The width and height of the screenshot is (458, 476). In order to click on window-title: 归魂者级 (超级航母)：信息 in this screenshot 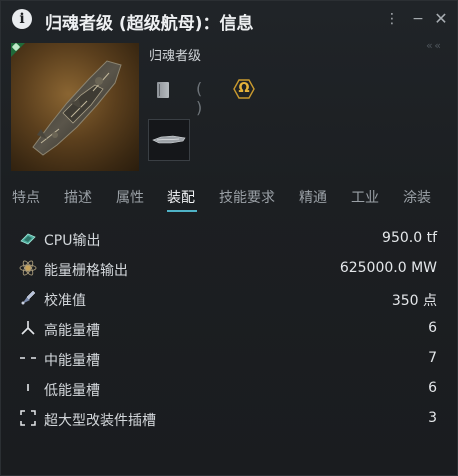, I will do `click(149, 24)`.